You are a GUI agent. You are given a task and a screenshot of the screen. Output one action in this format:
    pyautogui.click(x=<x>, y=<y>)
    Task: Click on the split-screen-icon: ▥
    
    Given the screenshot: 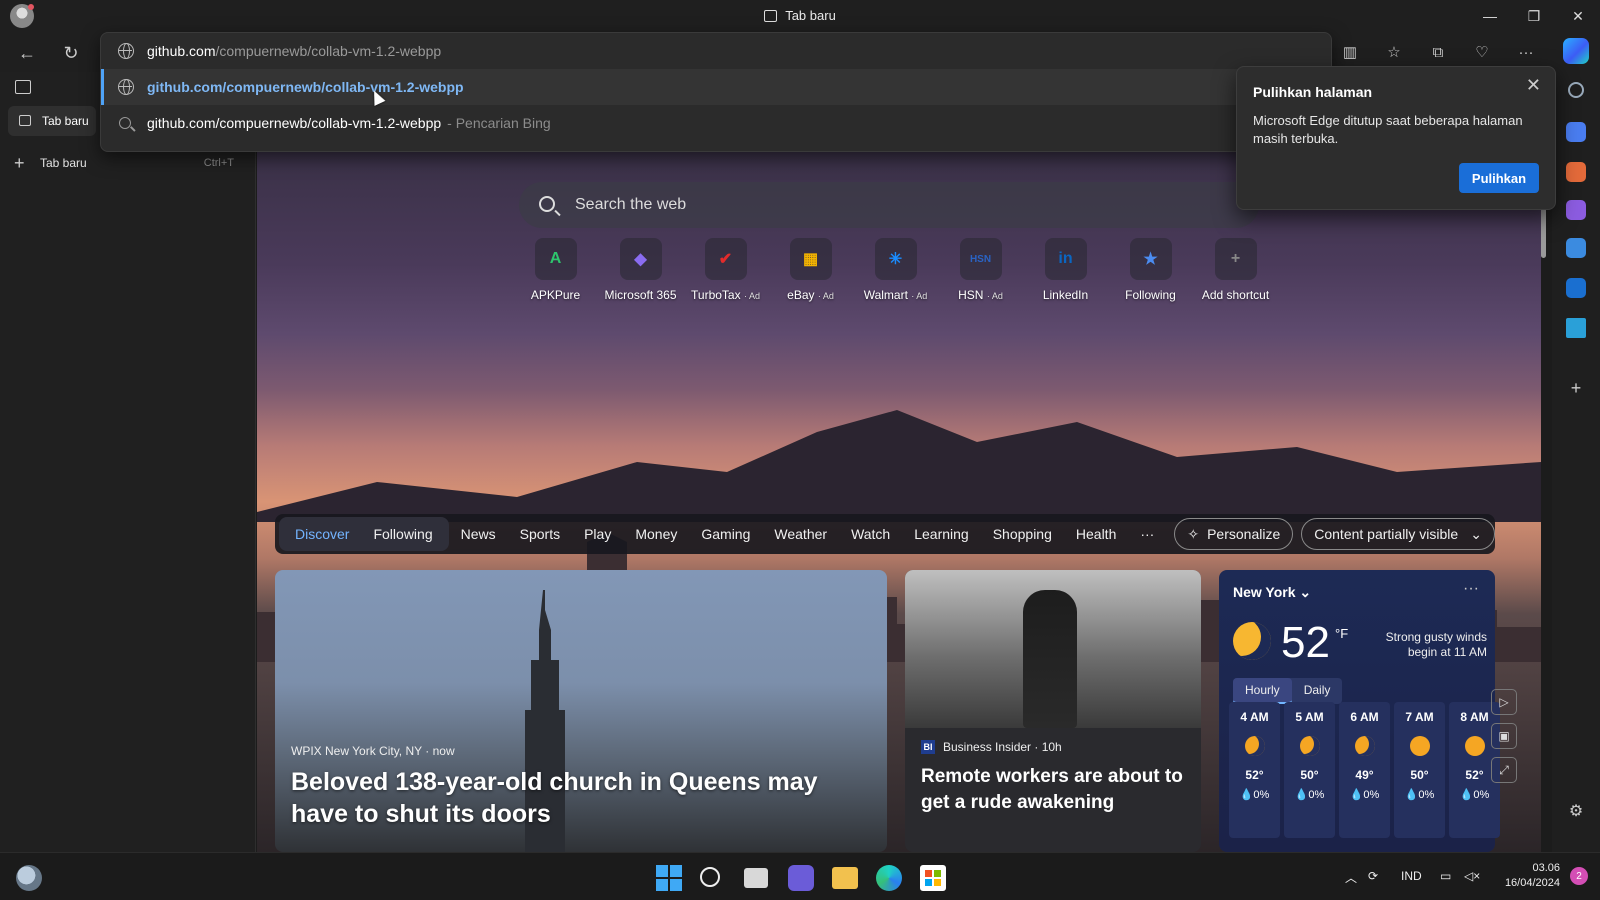 What is the action you would take?
    pyautogui.click(x=1350, y=52)
    